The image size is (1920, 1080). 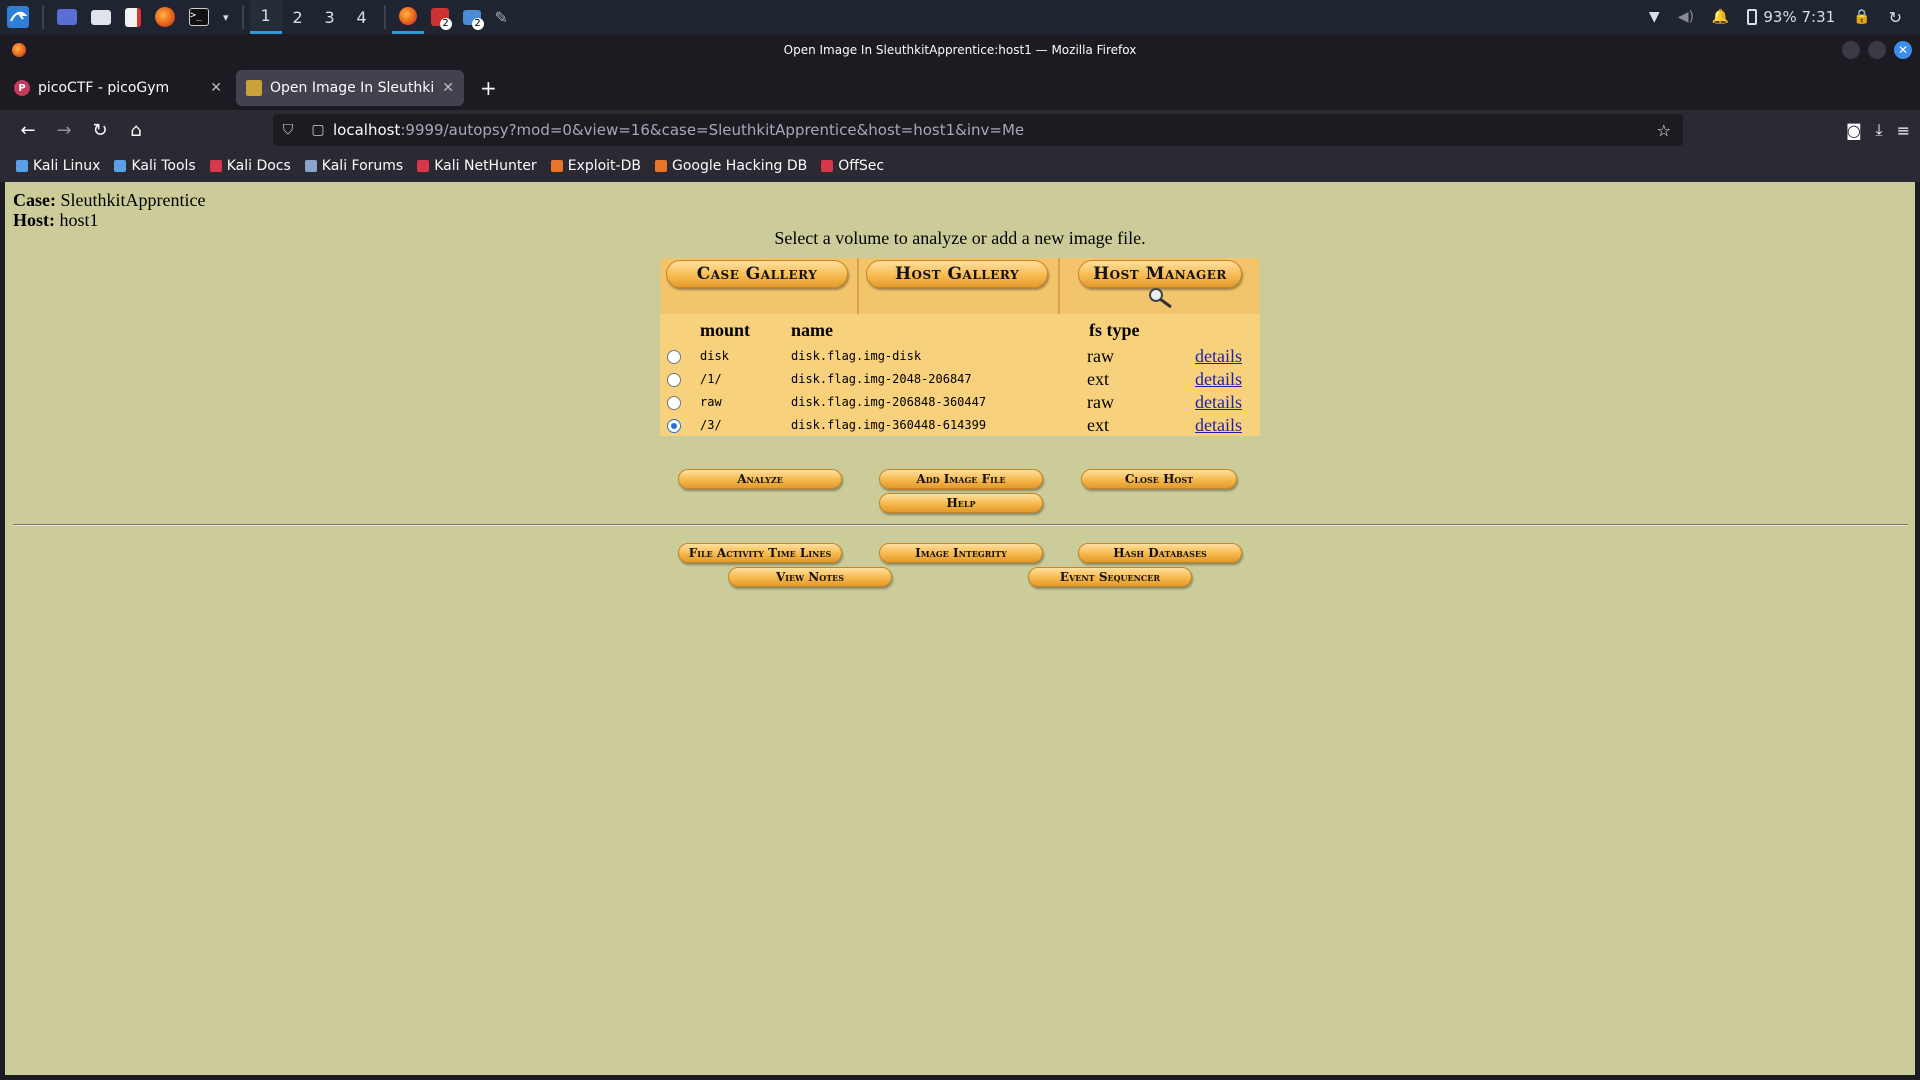 I want to click on wifi-icon: ▼, so click(x=1654, y=17).